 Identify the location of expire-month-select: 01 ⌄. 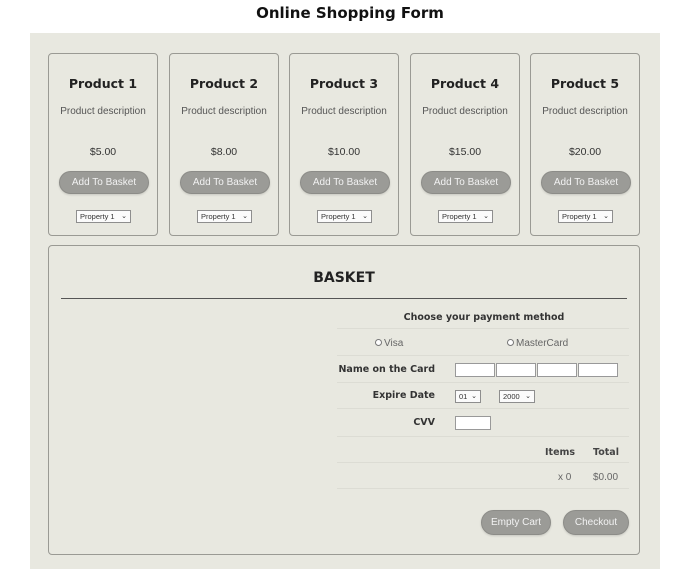
(468, 396).